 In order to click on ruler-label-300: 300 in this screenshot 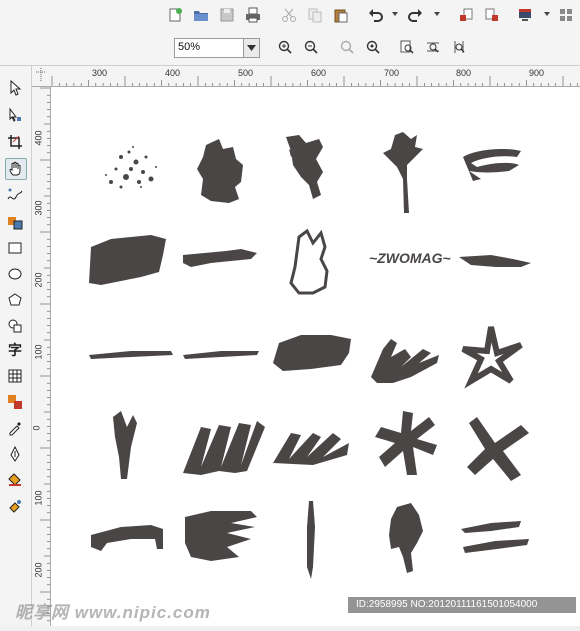, I will do `click(100, 73)`.